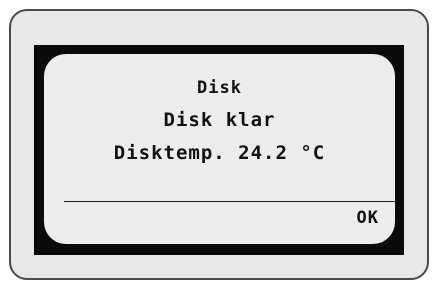 This screenshot has height=289, width=440. Describe the element at coordinates (219, 153) in the screenshot. I see `disk-temperature-text: Disktemp. 24.2 °C` at that location.